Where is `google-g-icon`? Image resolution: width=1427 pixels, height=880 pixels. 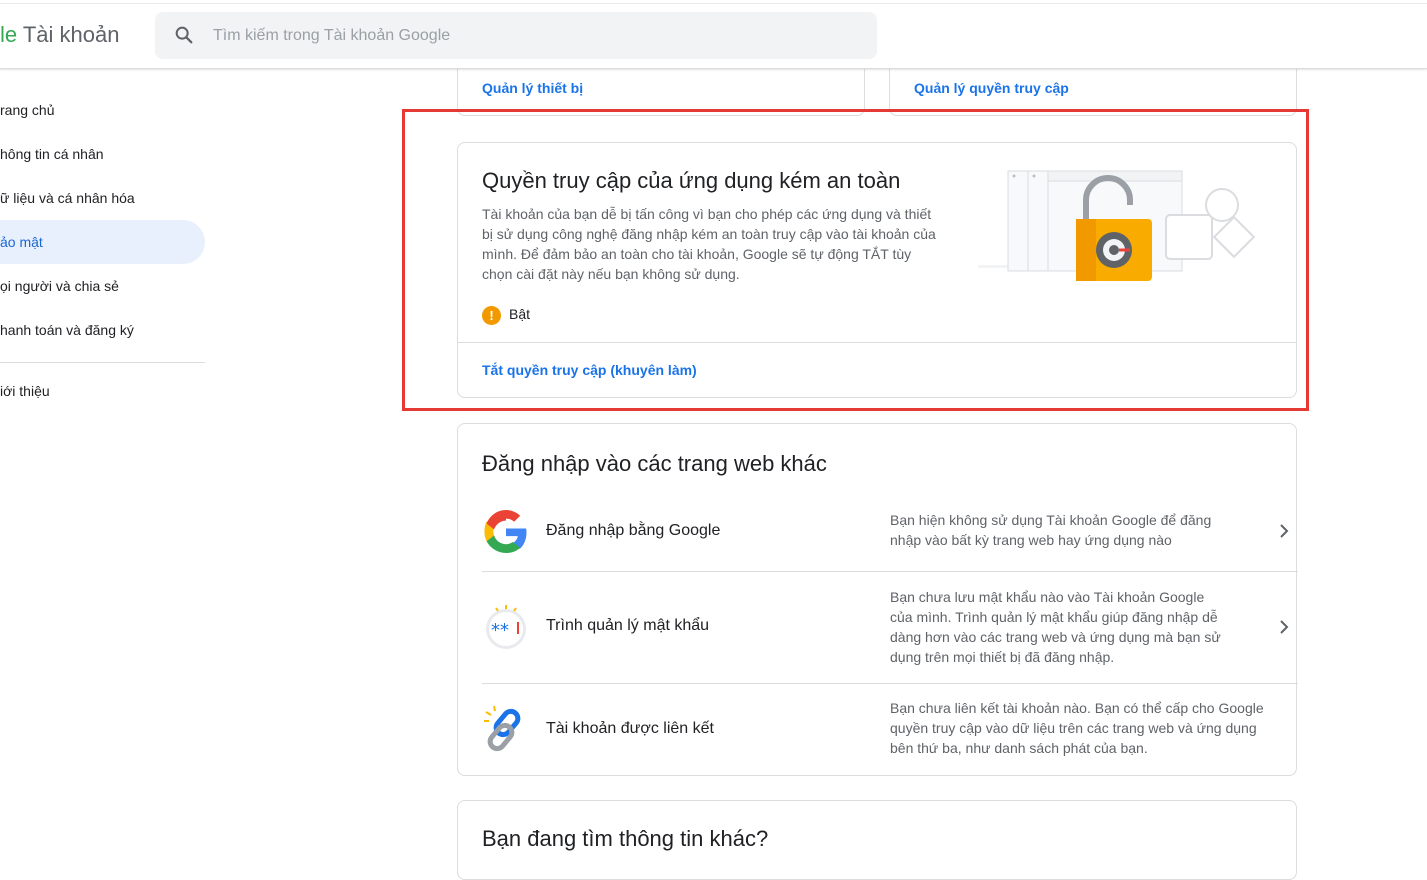 google-g-icon is located at coordinates (505, 531).